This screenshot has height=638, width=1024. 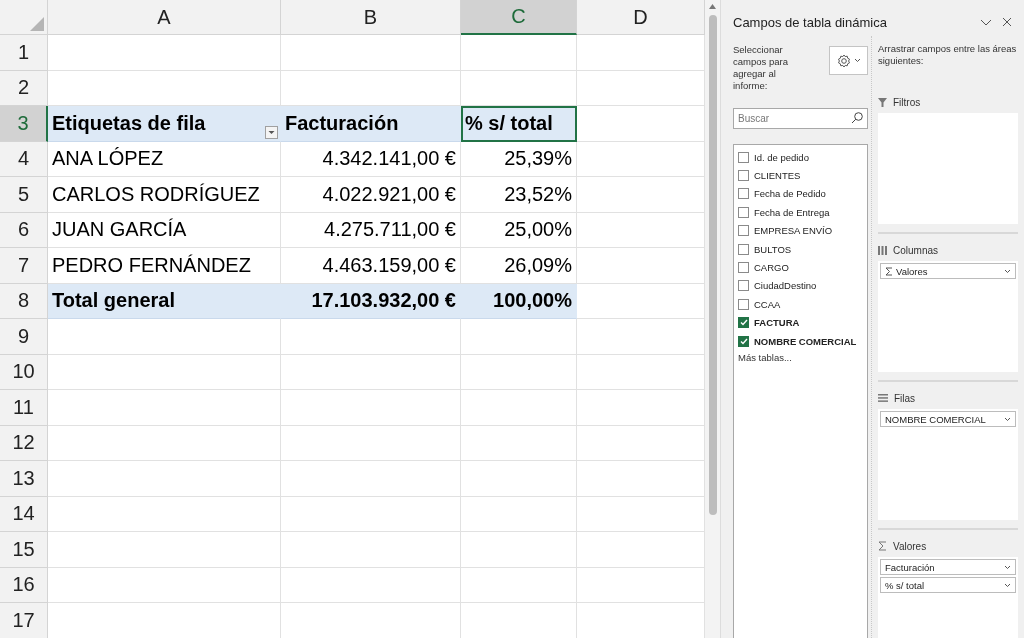 I want to click on close-icon, so click(x=1007, y=22).